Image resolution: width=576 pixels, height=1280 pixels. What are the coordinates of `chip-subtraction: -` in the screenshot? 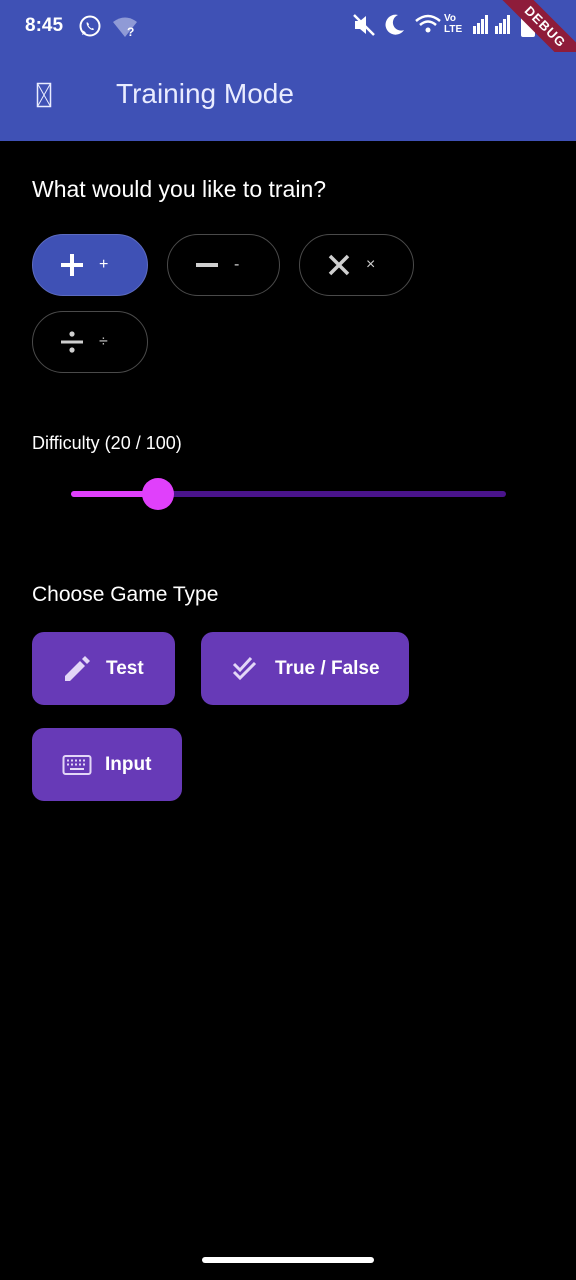 It's located at (223, 265).